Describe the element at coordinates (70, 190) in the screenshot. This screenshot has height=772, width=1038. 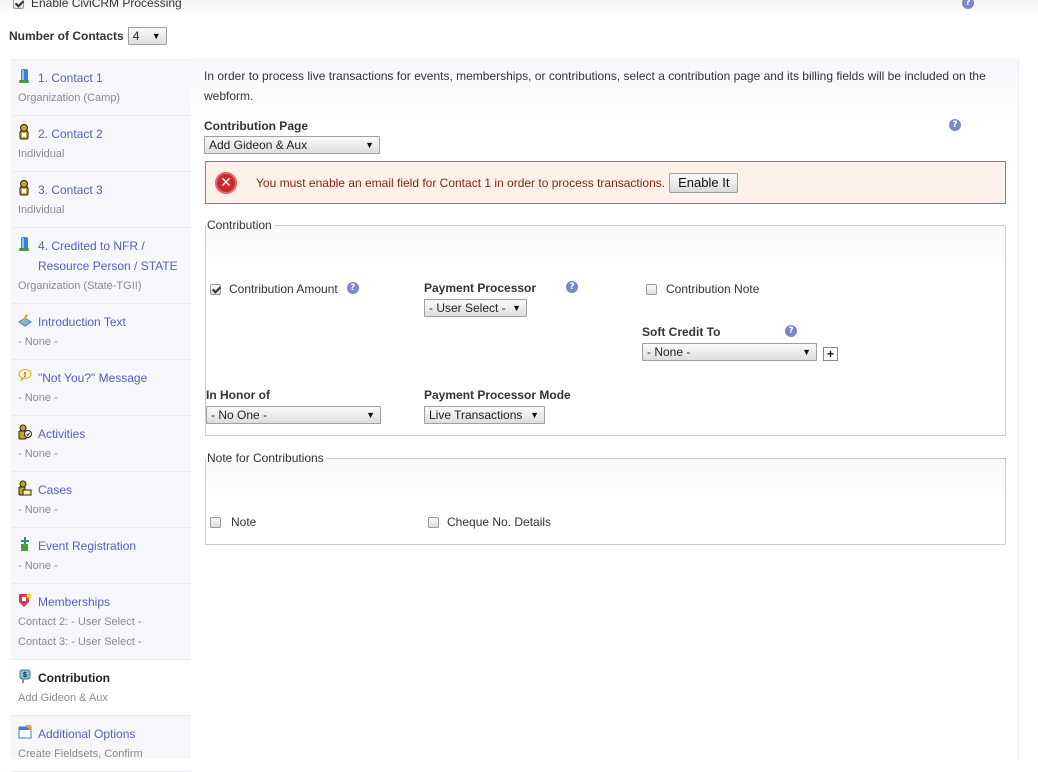
I see `sidebar-item-label: 3. Contact 3` at that location.